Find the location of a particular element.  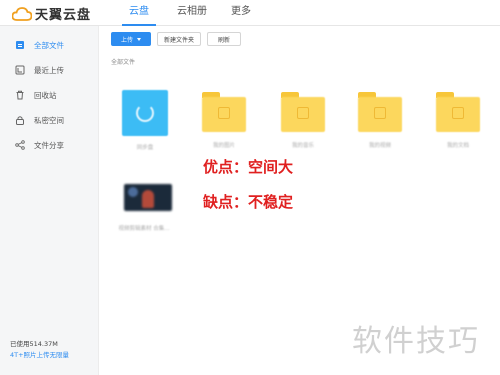

document-icon is located at coordinates (458, 113).